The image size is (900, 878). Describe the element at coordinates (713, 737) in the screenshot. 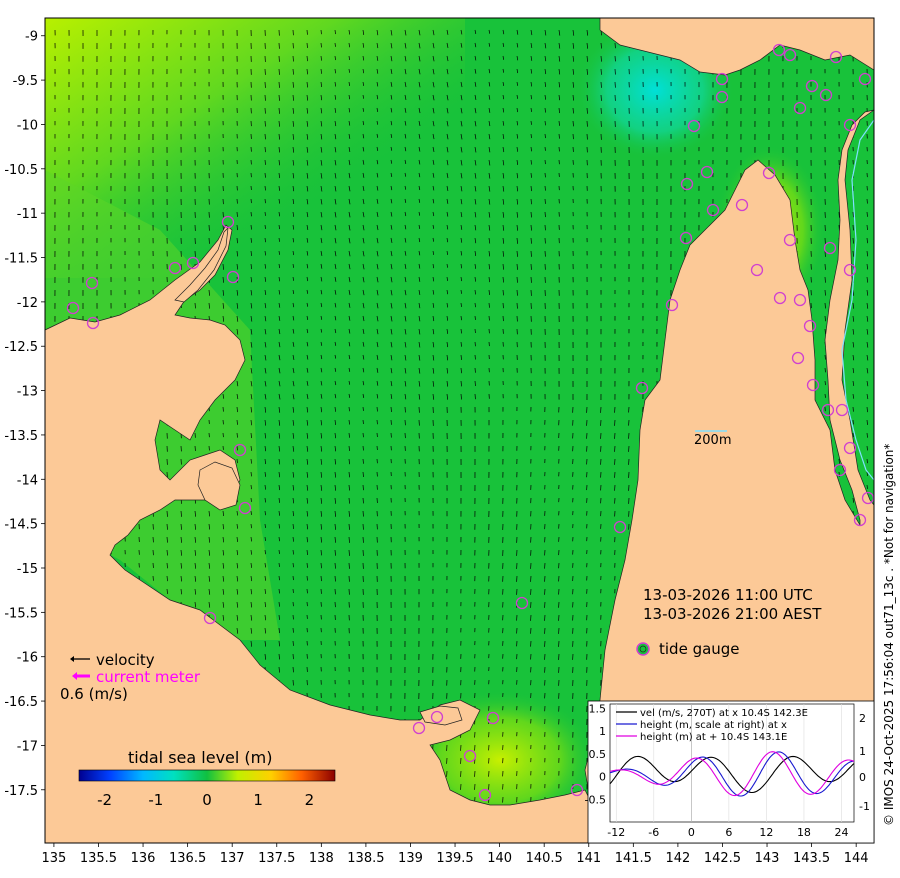

I see `inset-legend-height-plus: height (m) at + 10.4S 143.1E` at that location.